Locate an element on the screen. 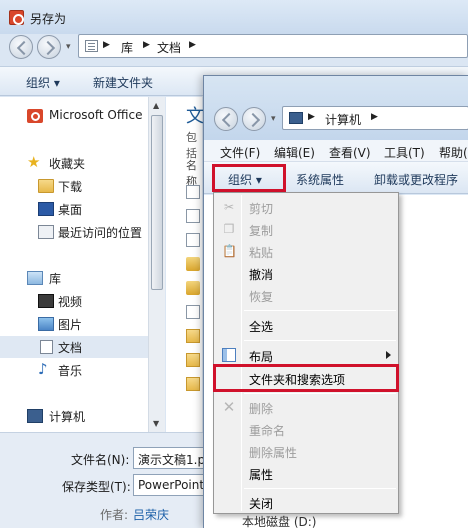 The image size is (468, 528). star-icon: ★ is located at coordinates (34, 162).